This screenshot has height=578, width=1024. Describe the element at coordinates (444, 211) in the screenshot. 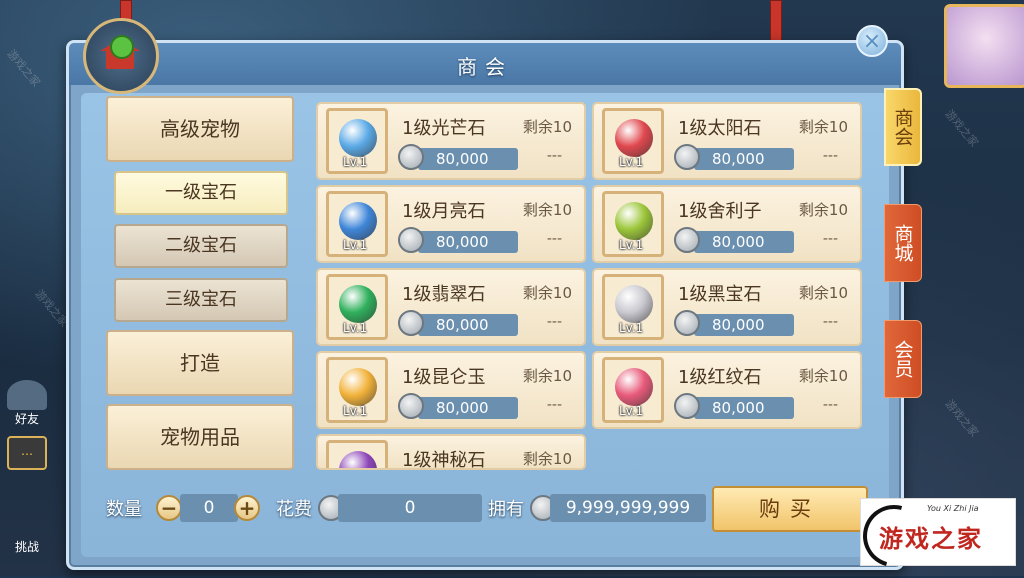

I see `item-name: 1级月亮石` at that location.